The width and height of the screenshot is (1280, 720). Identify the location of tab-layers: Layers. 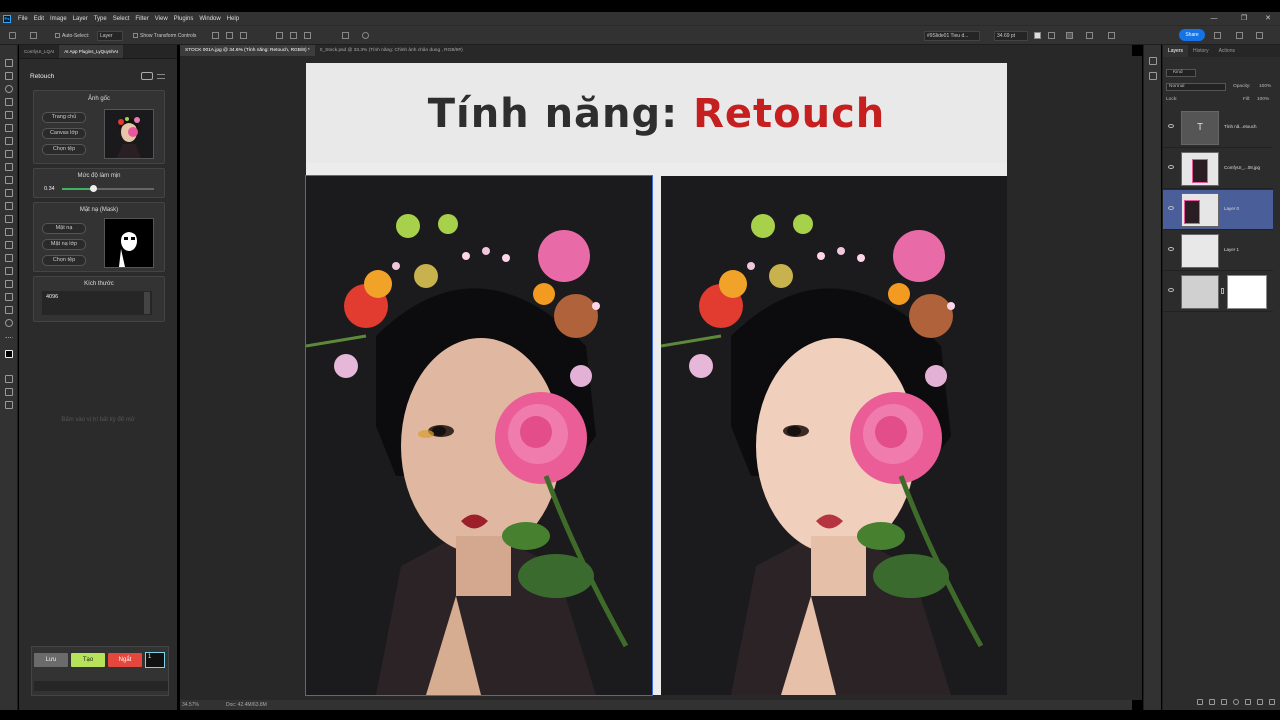
(1176, 51).